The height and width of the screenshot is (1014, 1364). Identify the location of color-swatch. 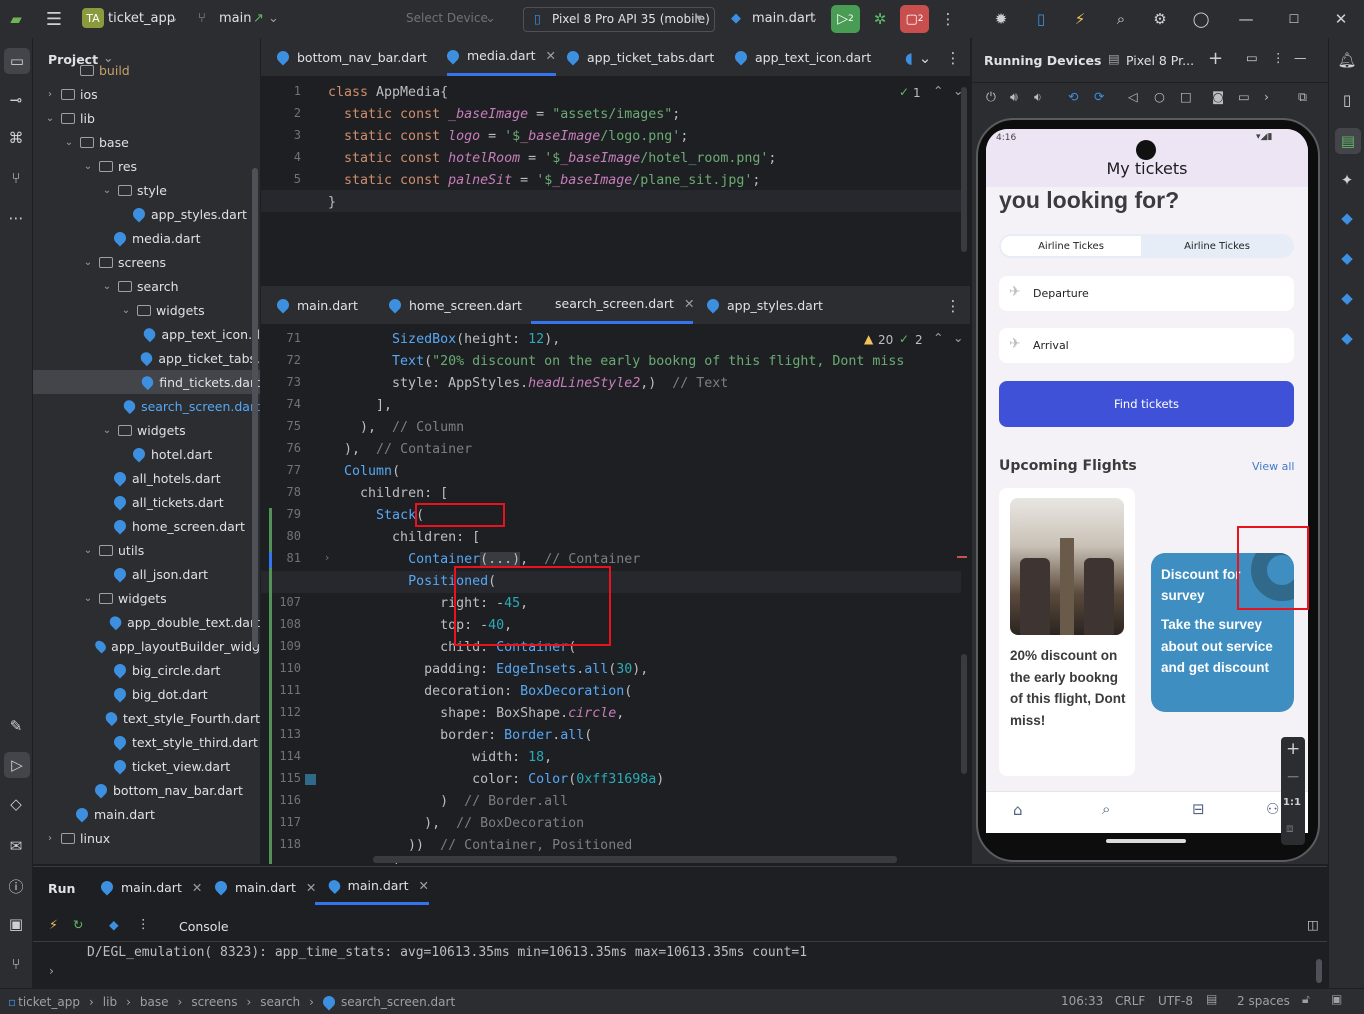
(310, 779).